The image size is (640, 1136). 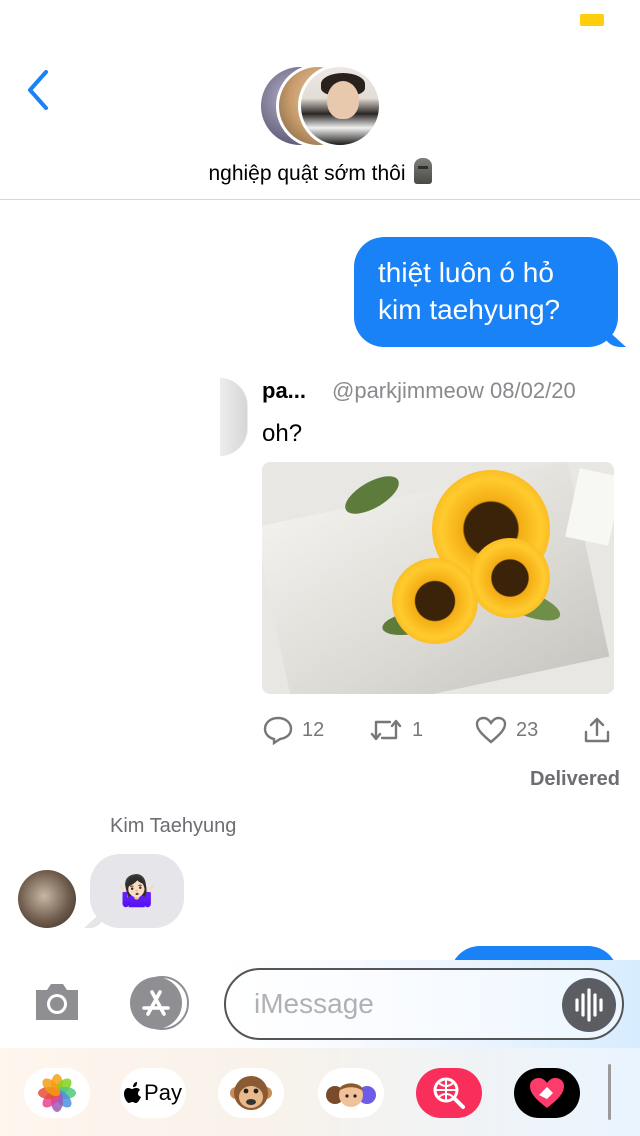 What do you see at coordinates (438, 578) in the screenshot?
I see `tweet-photo-sunflowers` at bounding box center [438, 578].